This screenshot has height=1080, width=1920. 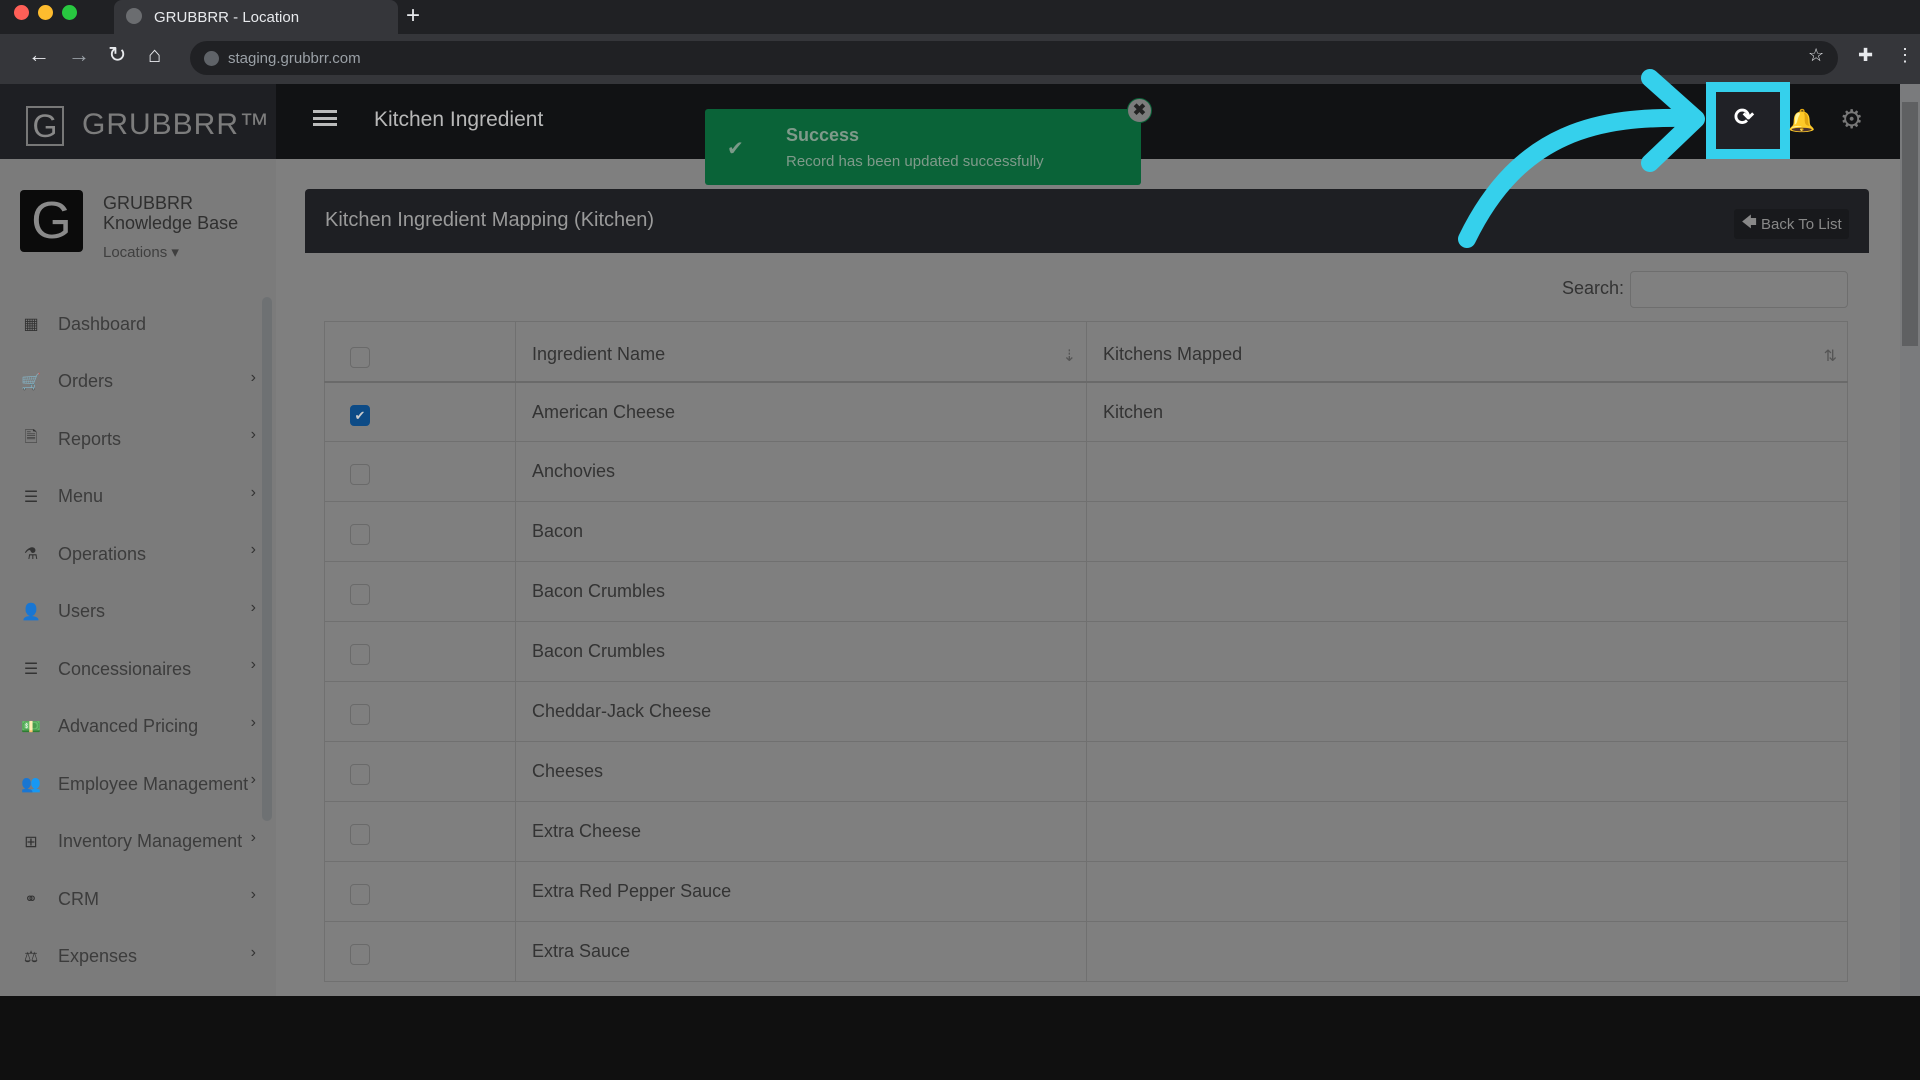 I want to click on table-row: Cheddar-Jack Cheese, so click(x=1086, y=711).